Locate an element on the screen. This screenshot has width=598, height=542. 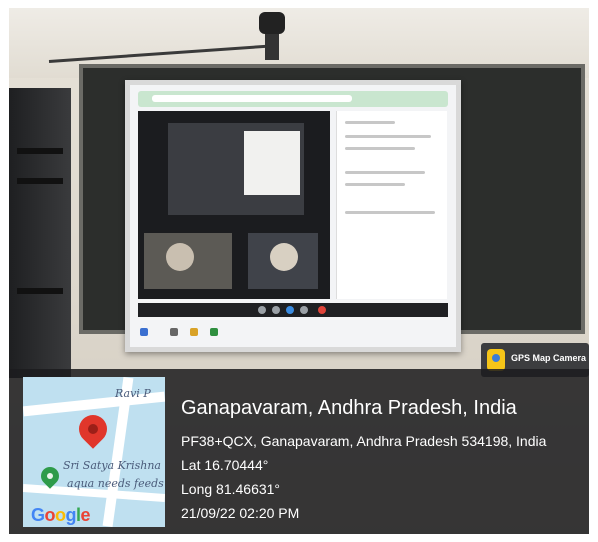
longitude: Long 81.46631° is located at coordinates (231, 489).